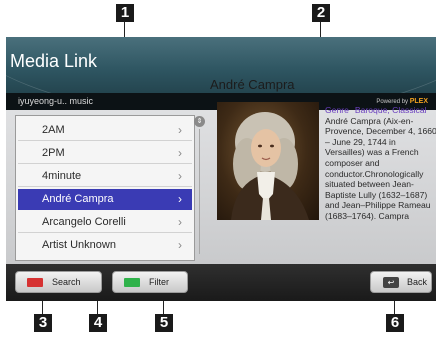 The height and width of the screenshot is (340, 436). I want to click on callout-3: 3, so click(43, 323).